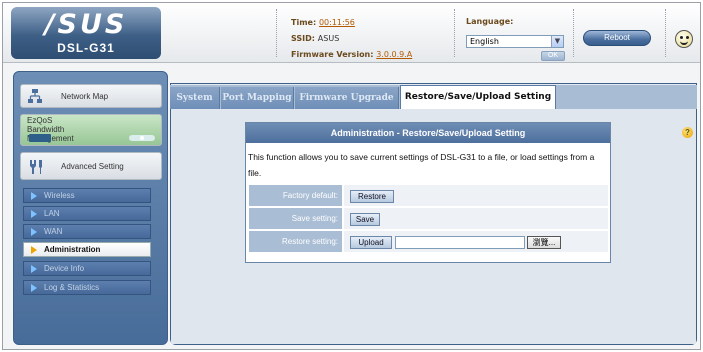 The height and width of the screenshot is (352, 703). What do you see at coordinates (460, 242) in the screenshot?
I see `upload-file-input` at bounding box center [460, 242].